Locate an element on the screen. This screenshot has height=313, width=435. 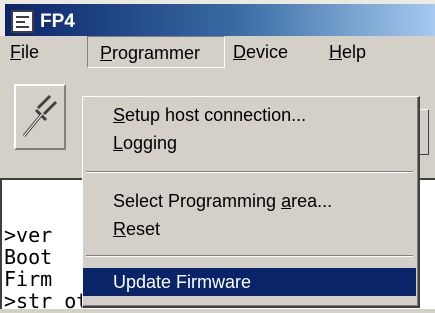
menu-programmer-mnemonic: P is located at coordinates (106, 53).